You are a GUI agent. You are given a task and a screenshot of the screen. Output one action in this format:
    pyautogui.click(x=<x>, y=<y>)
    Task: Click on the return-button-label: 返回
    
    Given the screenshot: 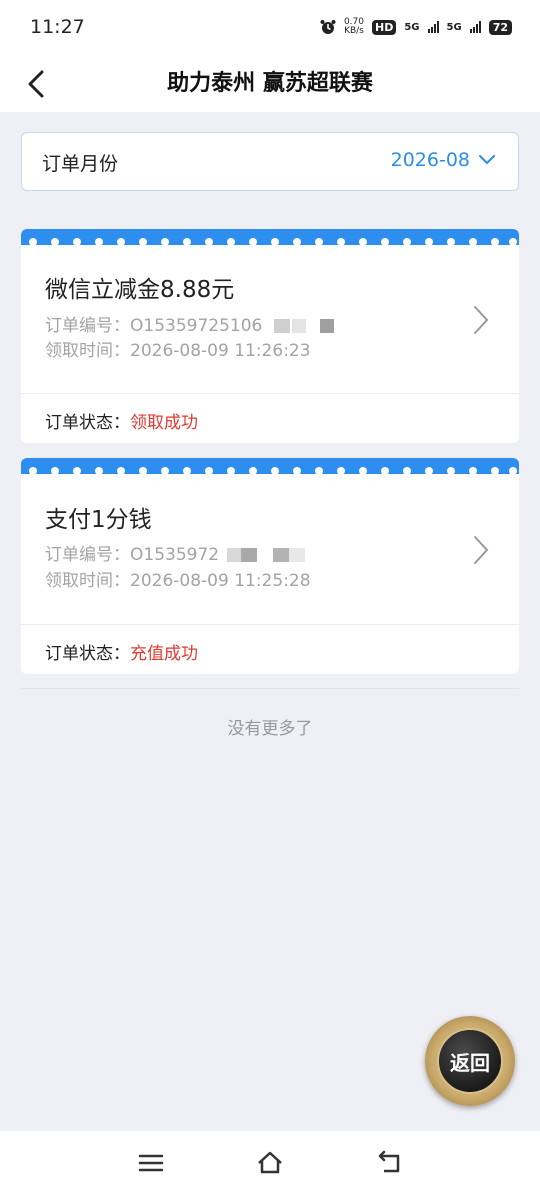 What is the action you would take?
    pyautogui.click(x=470, y=1061)
    